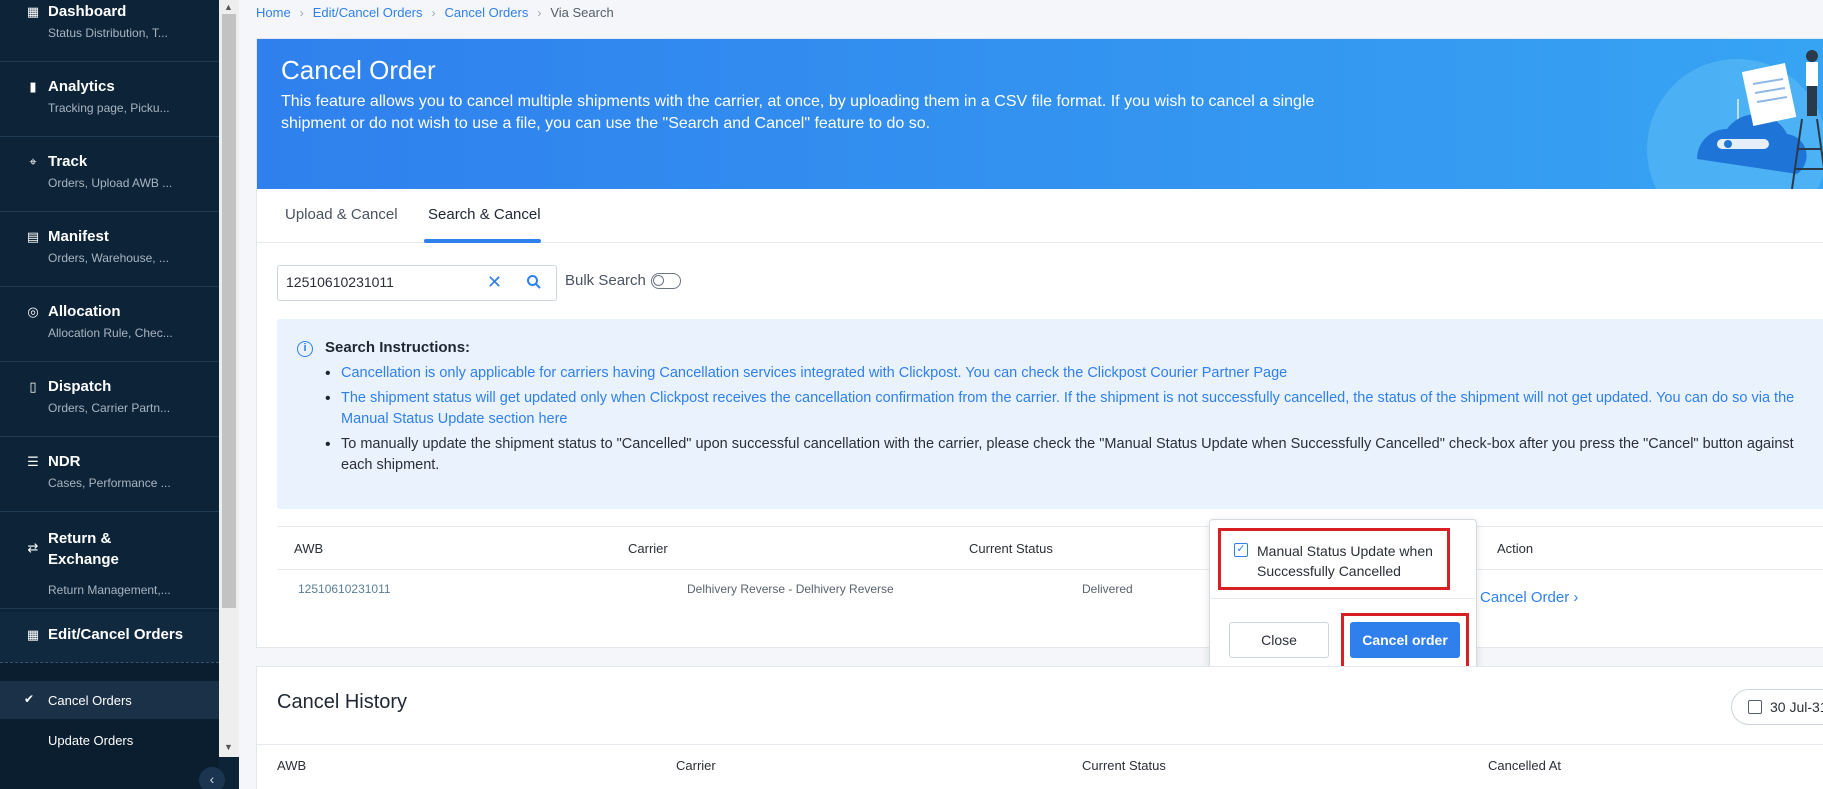 Image resolution: width=1823 pixels, height=789 pixels. I want to click on date-range-picker: 30 Jul-31, so click(1777, 707).